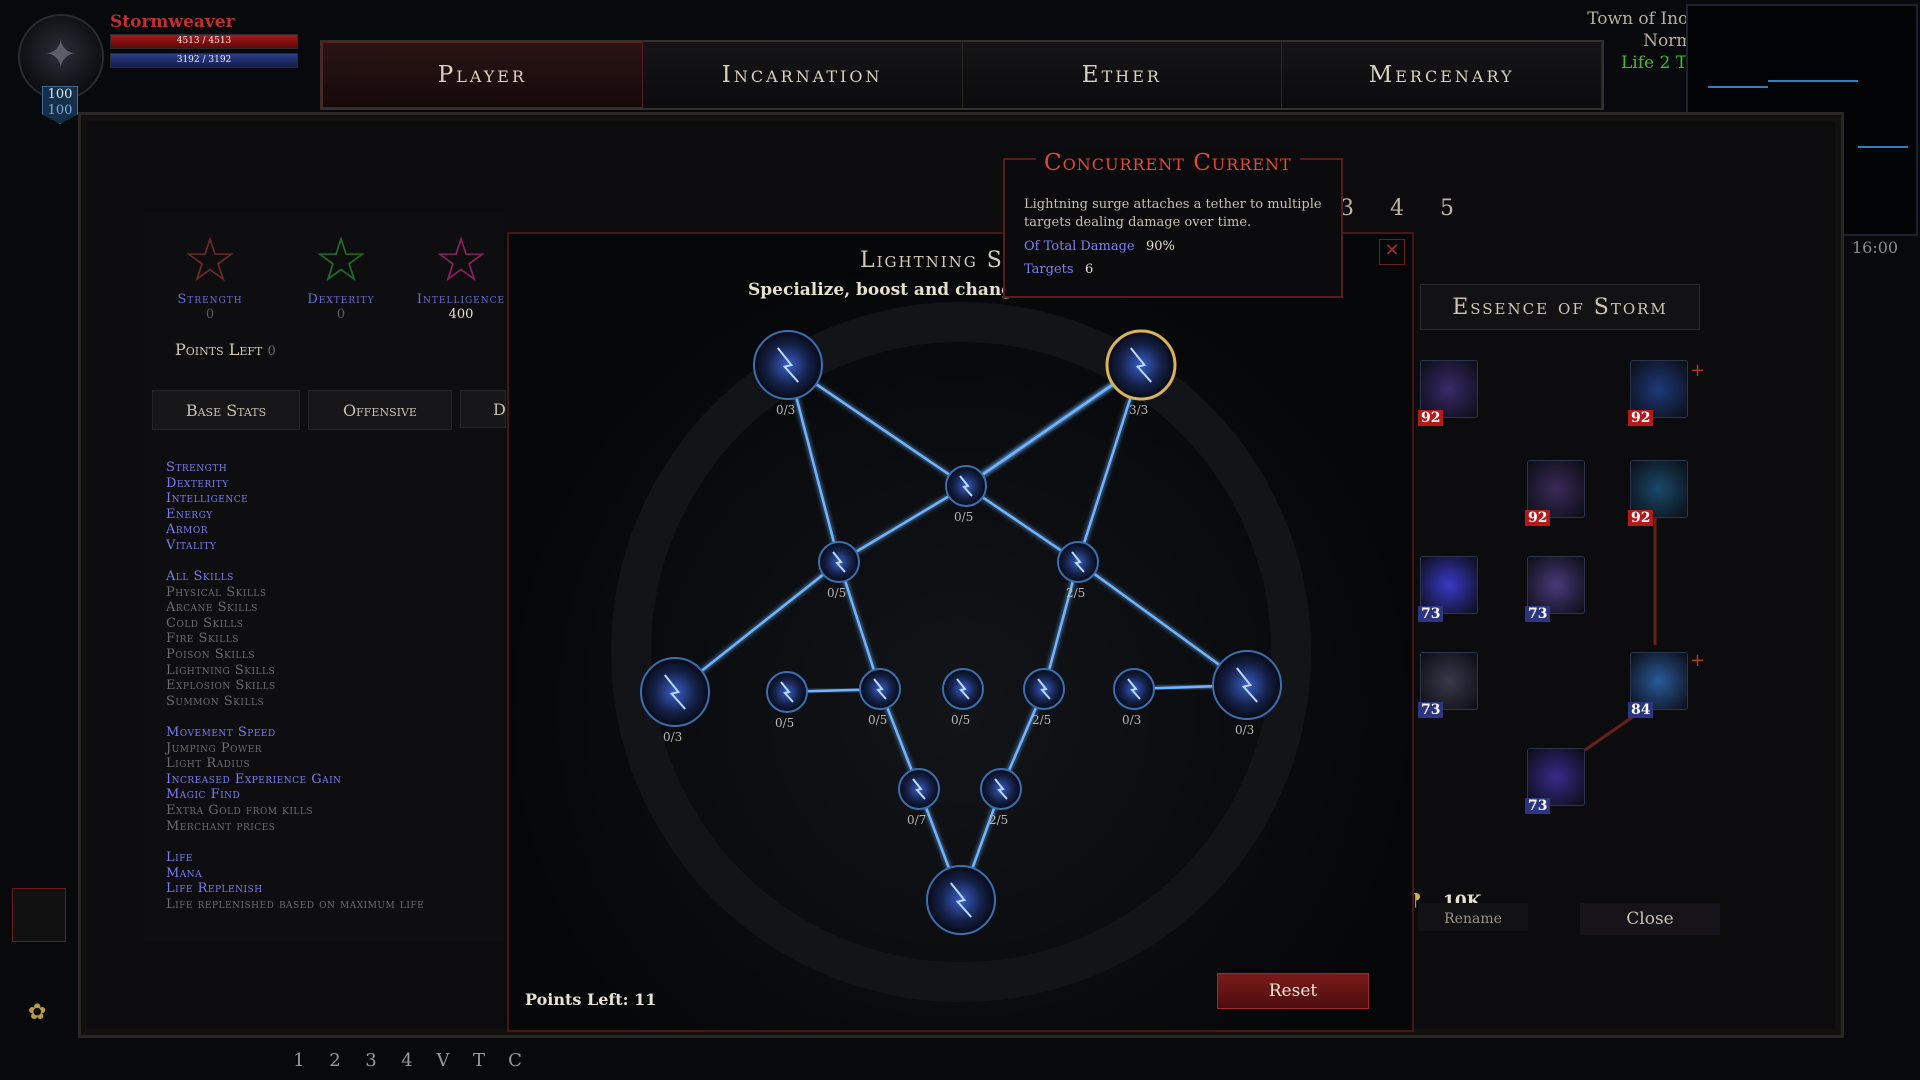 This screenshot has height=1080, width=1920. What do you see at coordinates (443, 1061) in the screenshot?
I see `hotkey-v: V` at bounding box center [443, 1061].